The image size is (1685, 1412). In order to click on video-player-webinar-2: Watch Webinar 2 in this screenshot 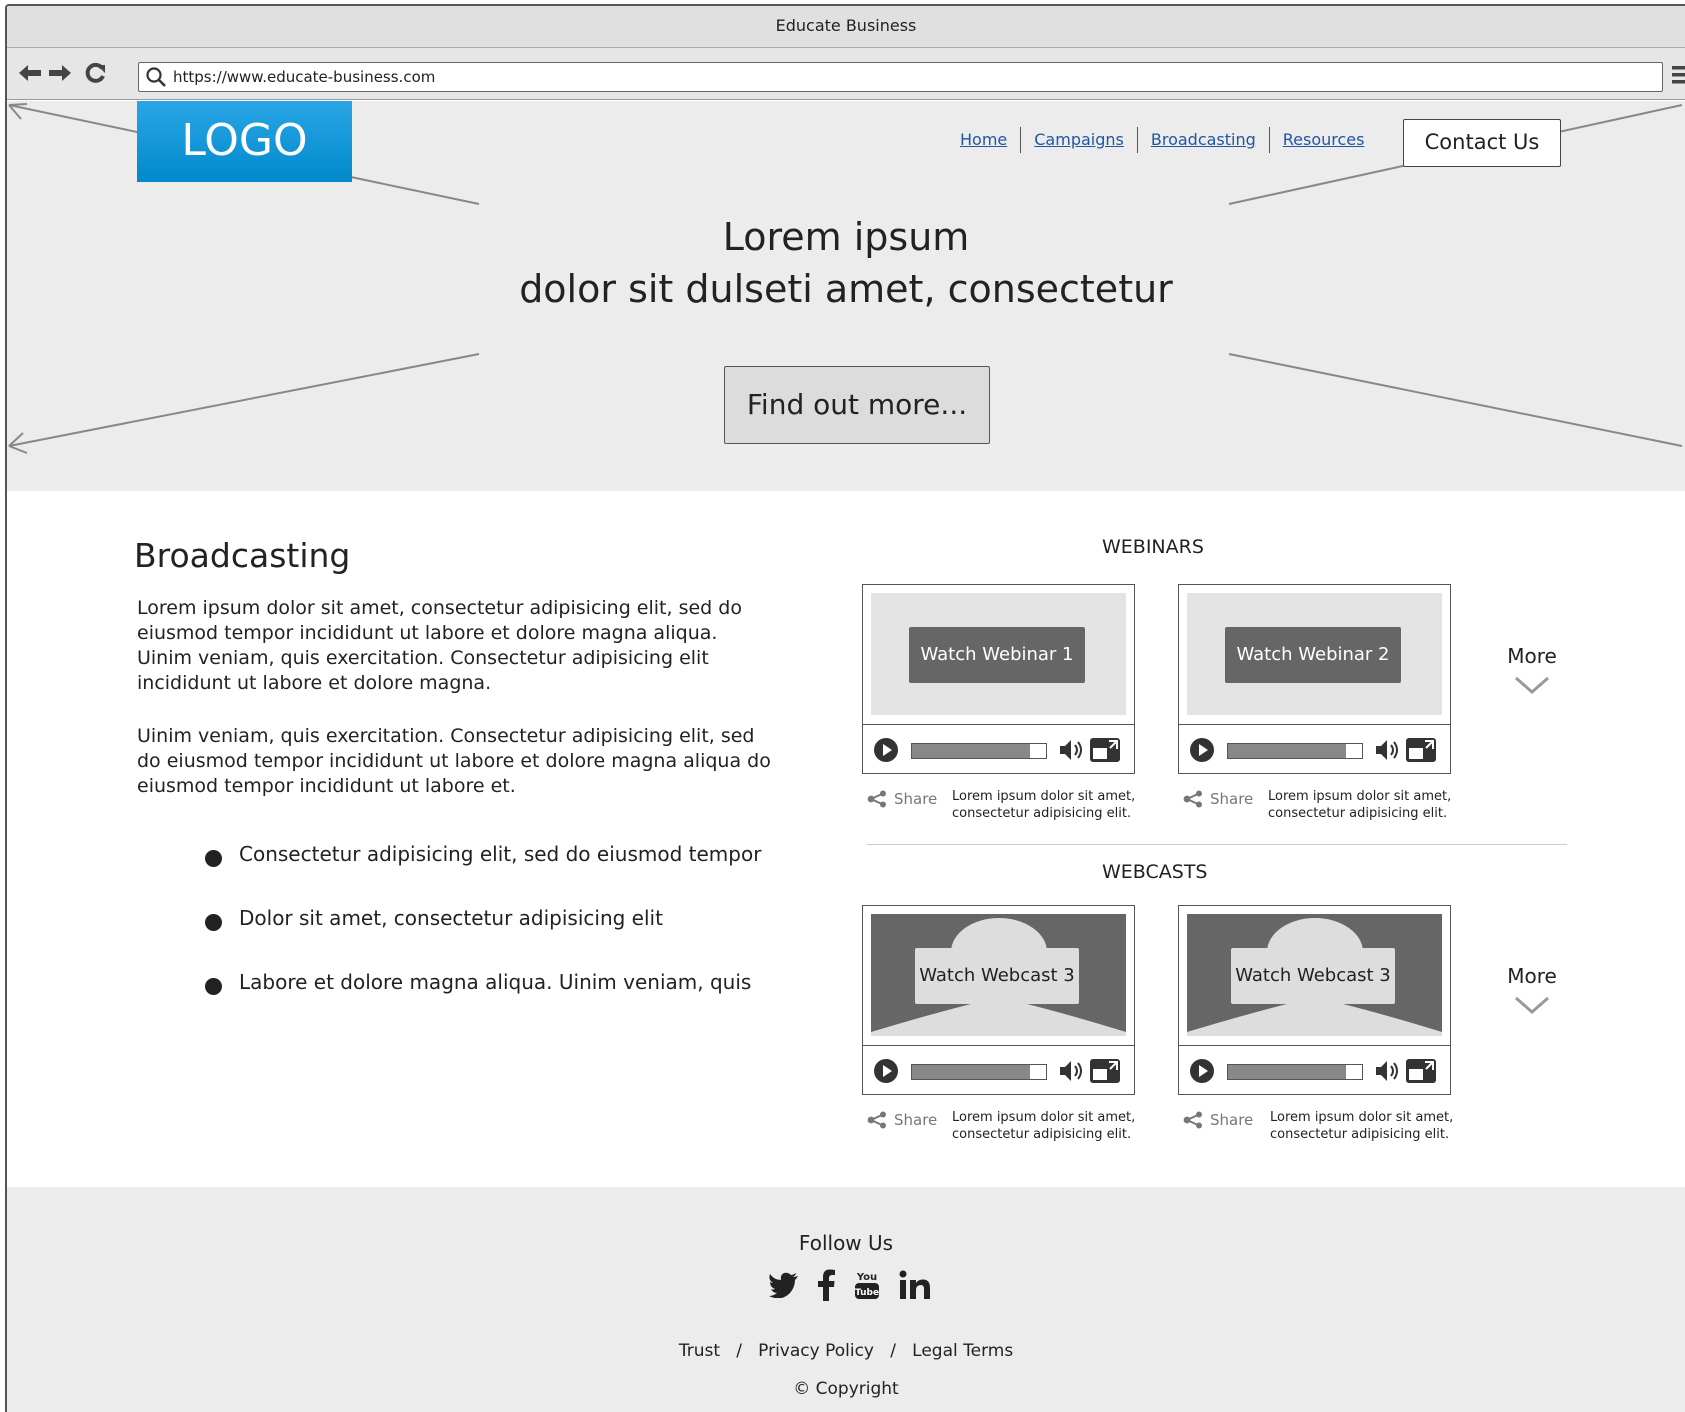, I will do `click(1314, 679)`.